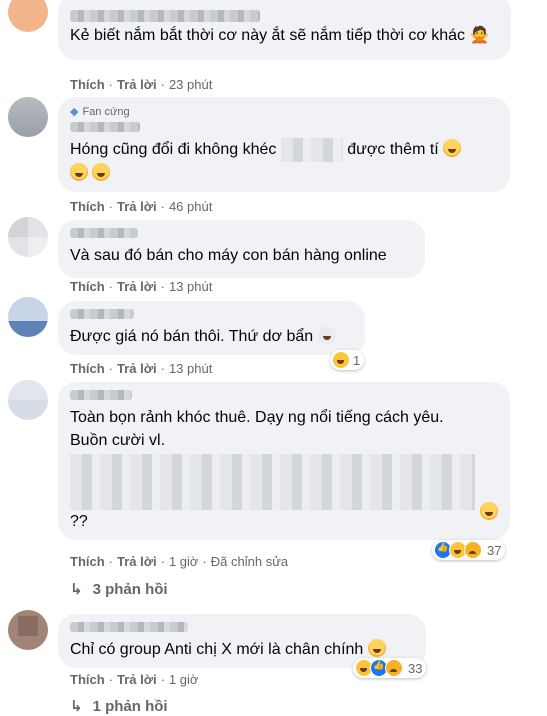 This screenshot has width=547, height=716. I want to click on diamond-icon: ◆, so click(74, 112).